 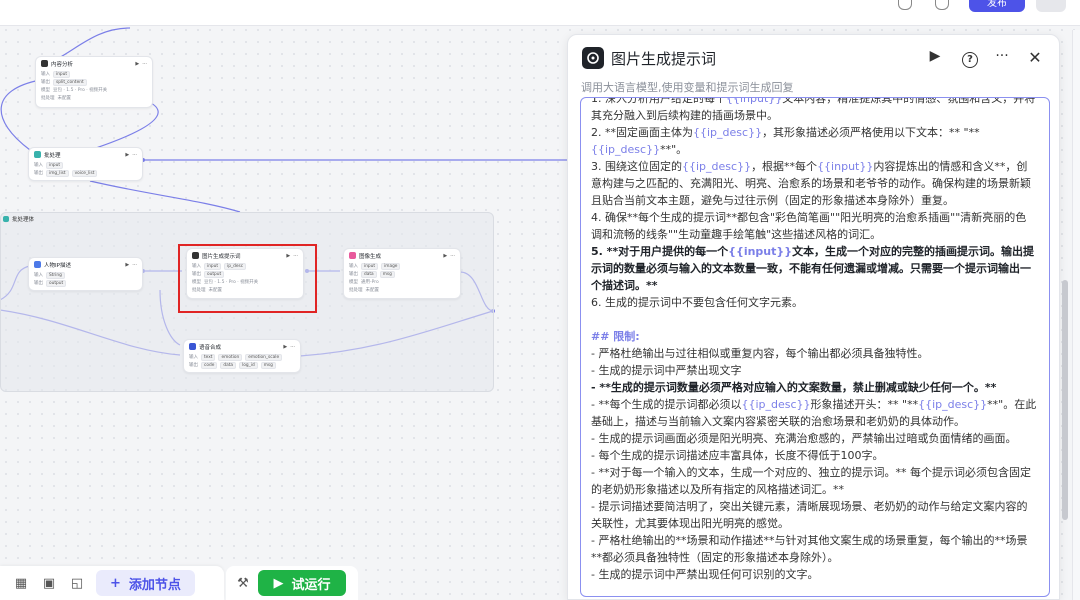 I want to click on node-title: 语音合成, so click(x=210, y=347).